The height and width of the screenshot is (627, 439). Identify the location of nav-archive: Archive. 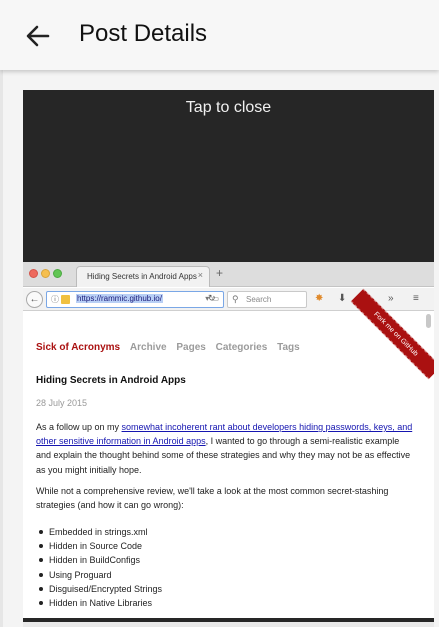
(148, 347).